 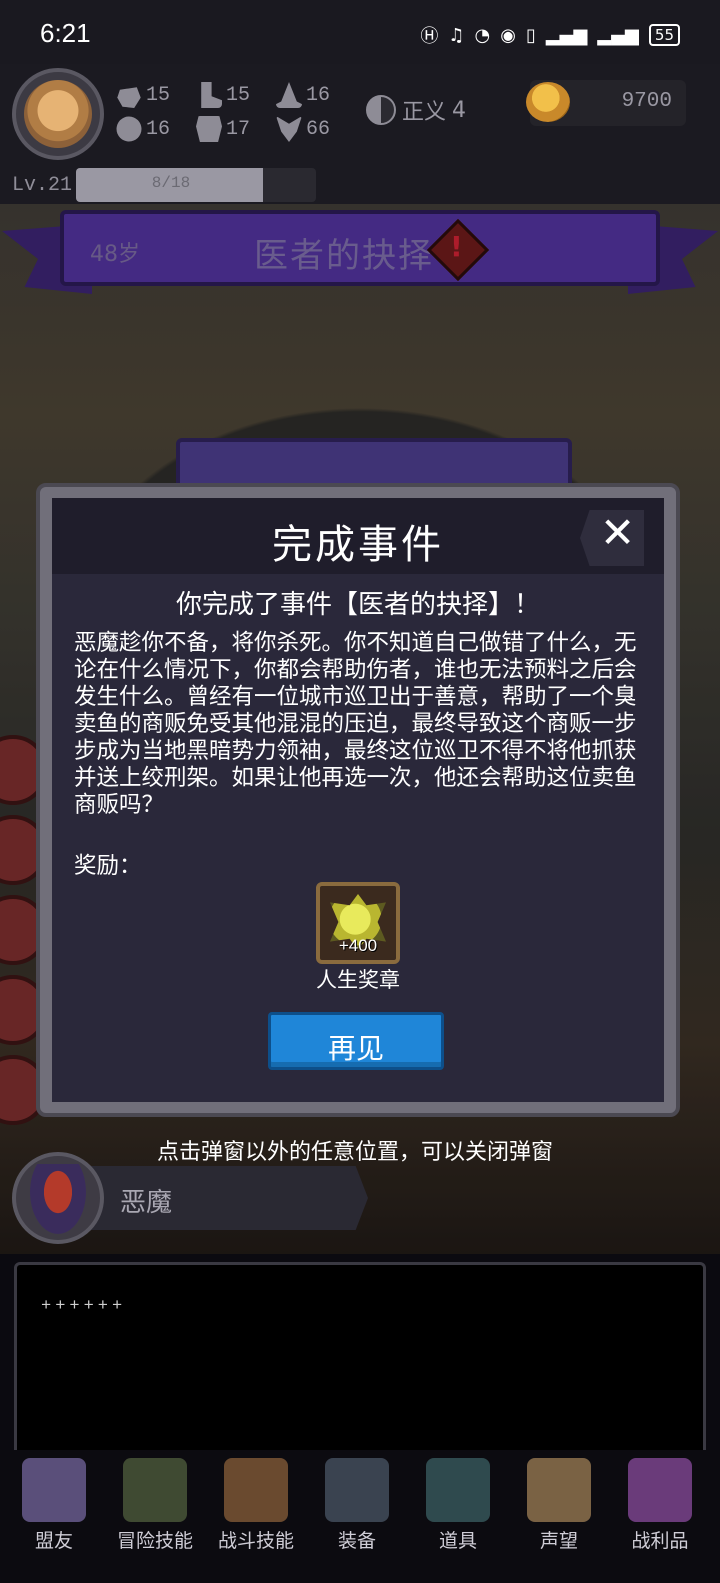 I want to click on nav-equipment: 装备, so click(x=357, y=1516).